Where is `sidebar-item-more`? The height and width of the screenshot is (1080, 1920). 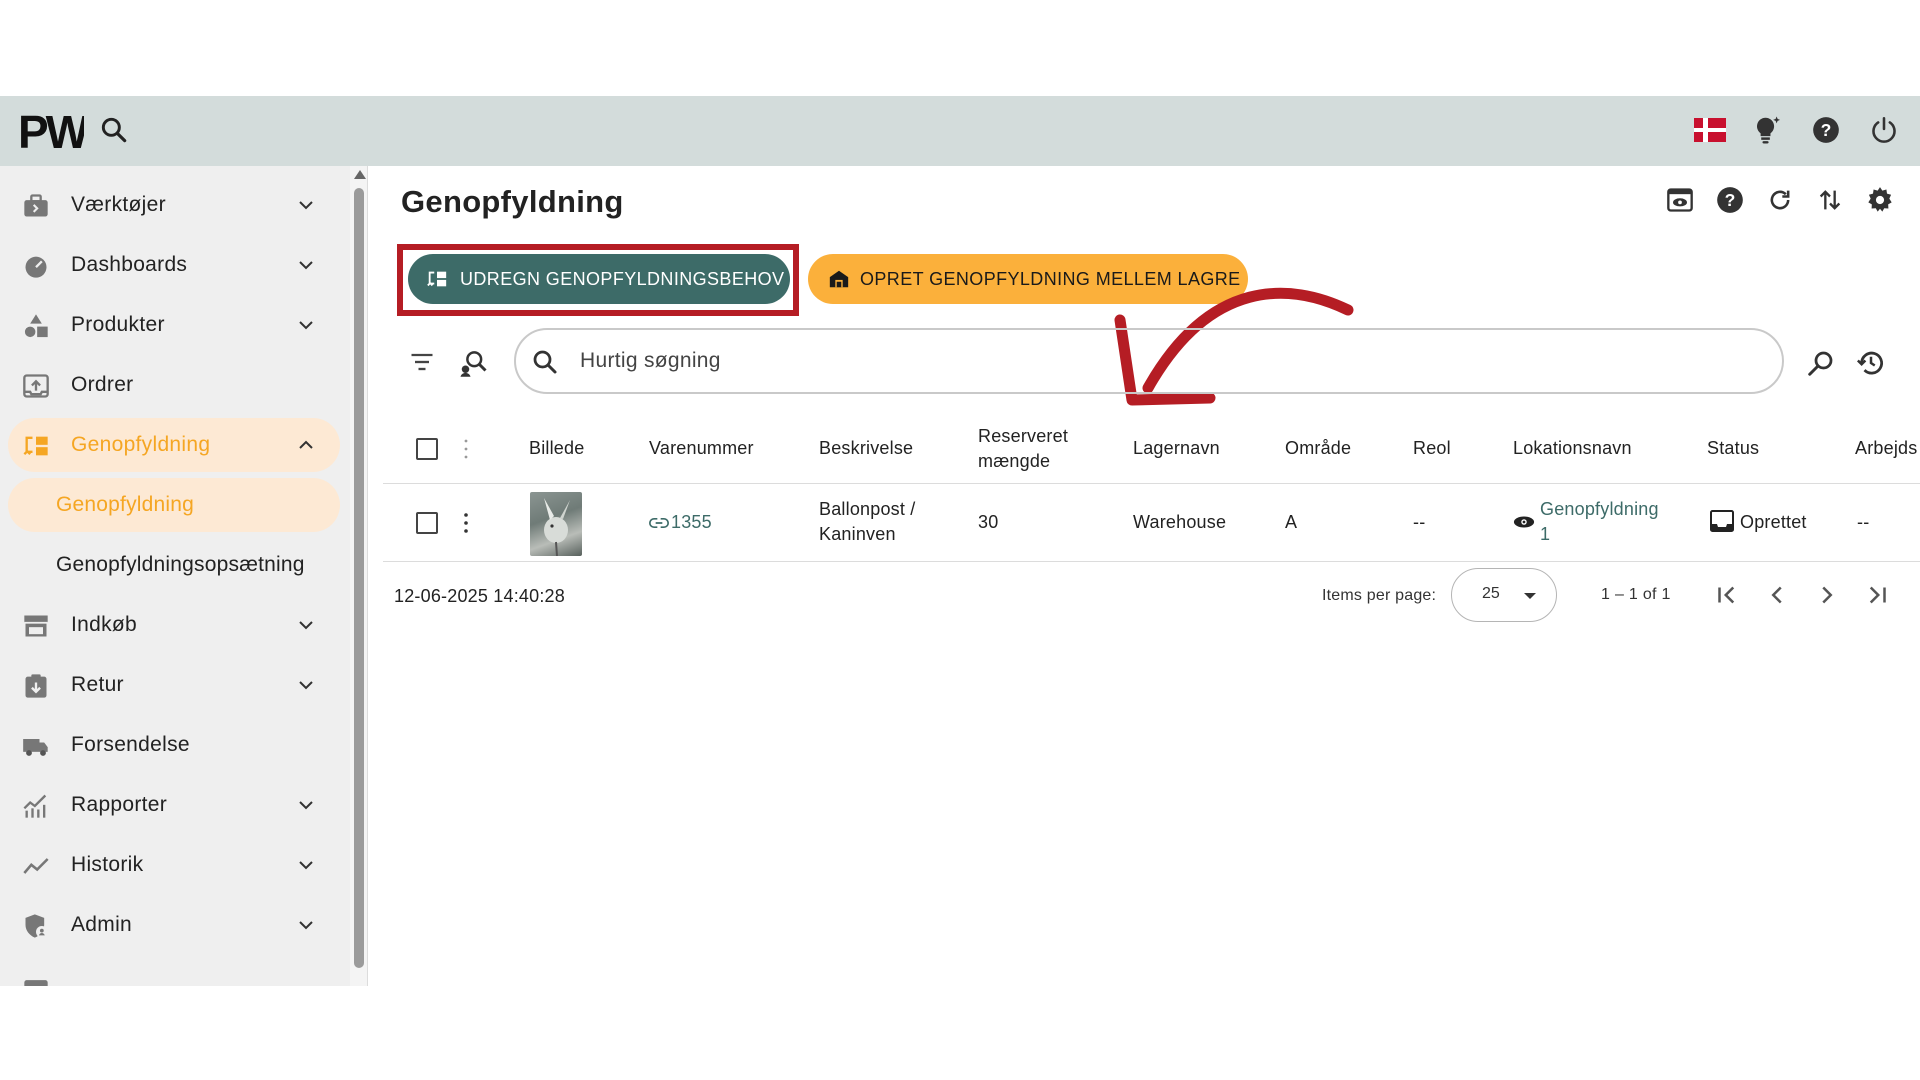 sidebar-item-more is located at coordinates (174, 972).